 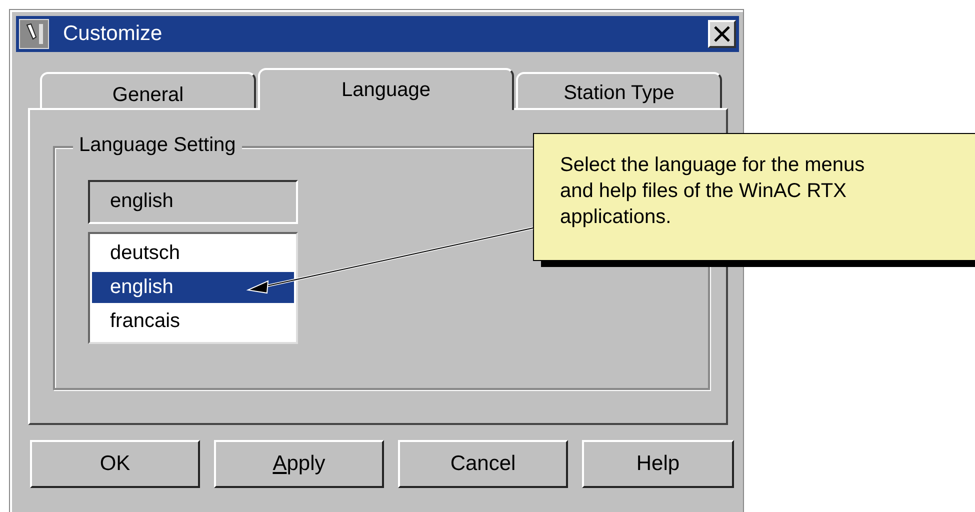 I want to click on list-item: english, so click(x=193, y=287).